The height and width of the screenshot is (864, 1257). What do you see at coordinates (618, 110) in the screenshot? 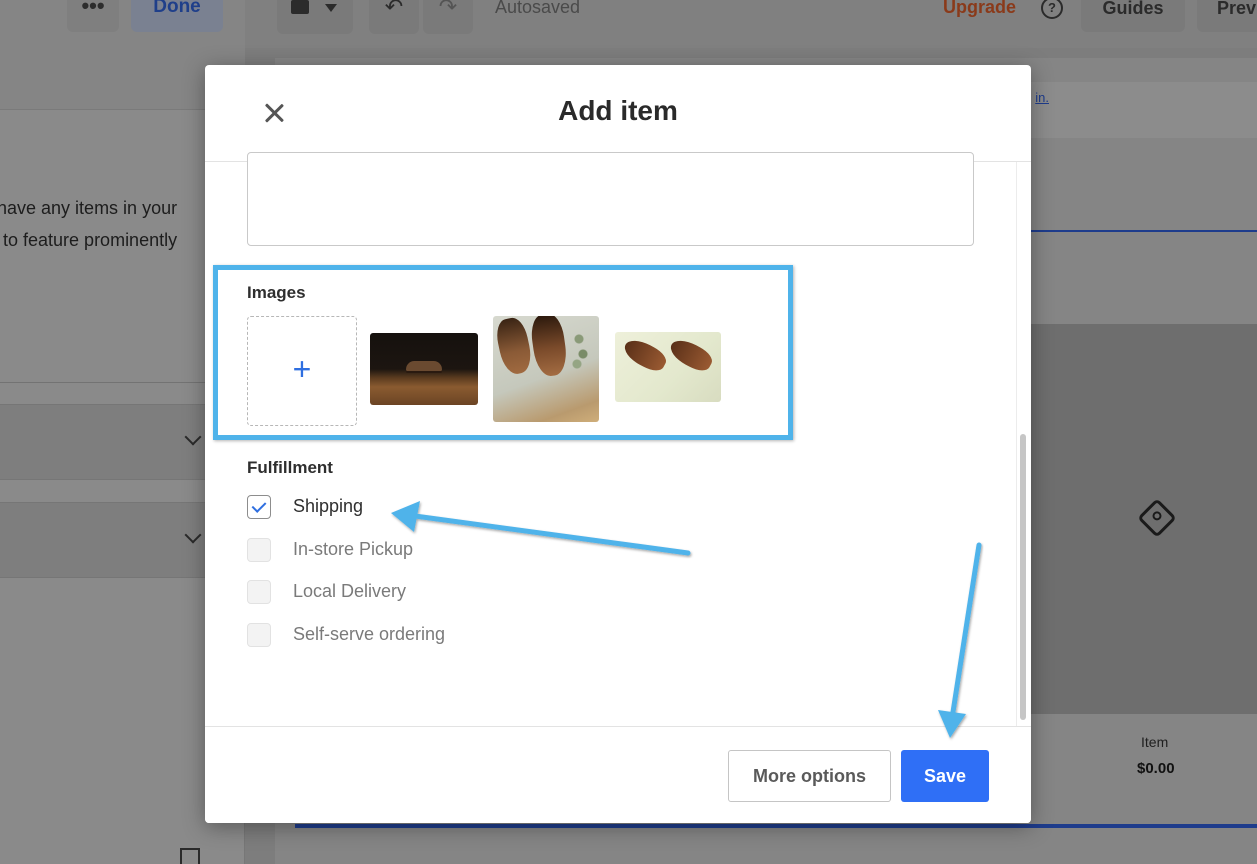
I see `modal-title: Add item` at bounding box center [618, 110].